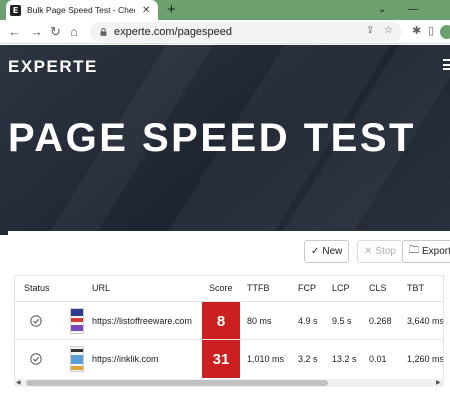  What do you see at coordinates (258, 288) in the screenshot?
I see `column-header-ttfb: TTFB` at bounding box center [258, 288].